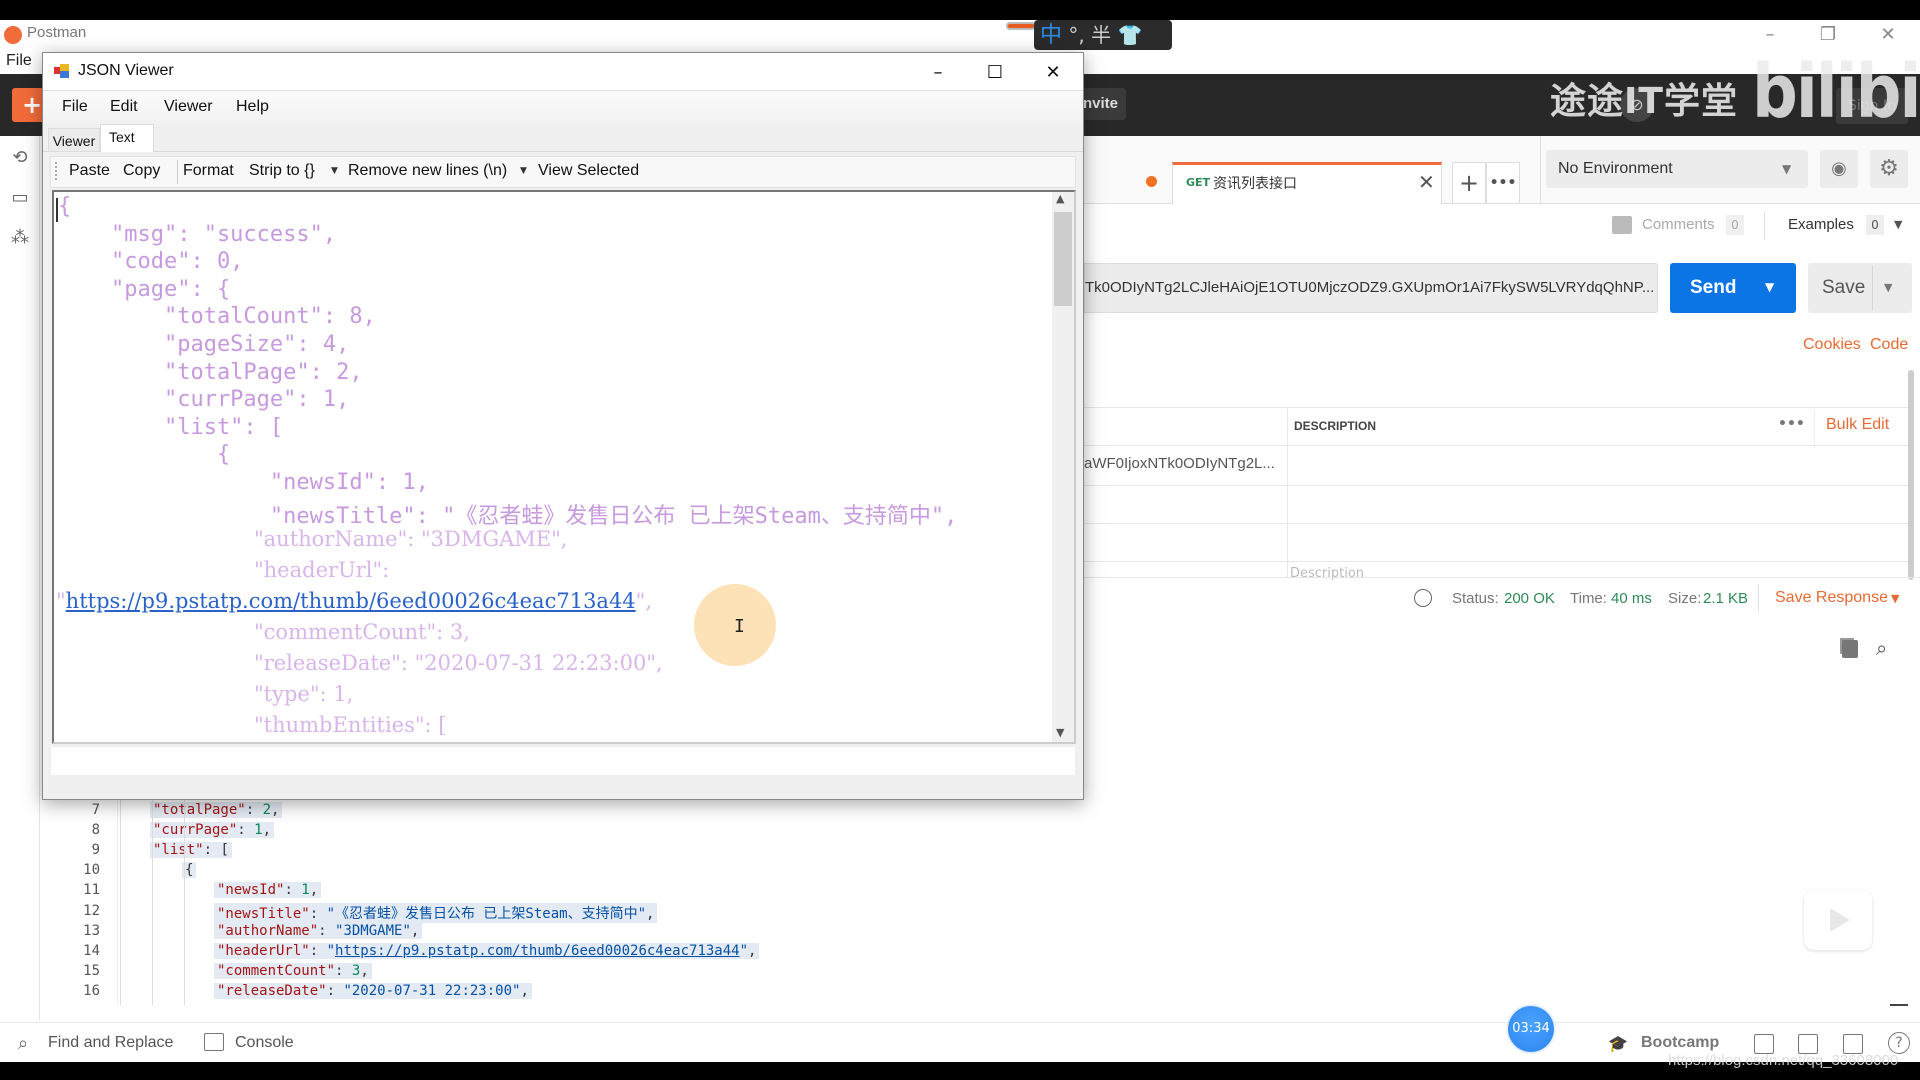 The image size is (1920, 1080). What do you see at coordinates (208, 171) in the screenshot?
I see `format-button: Format` at bounding box center [208, 171].